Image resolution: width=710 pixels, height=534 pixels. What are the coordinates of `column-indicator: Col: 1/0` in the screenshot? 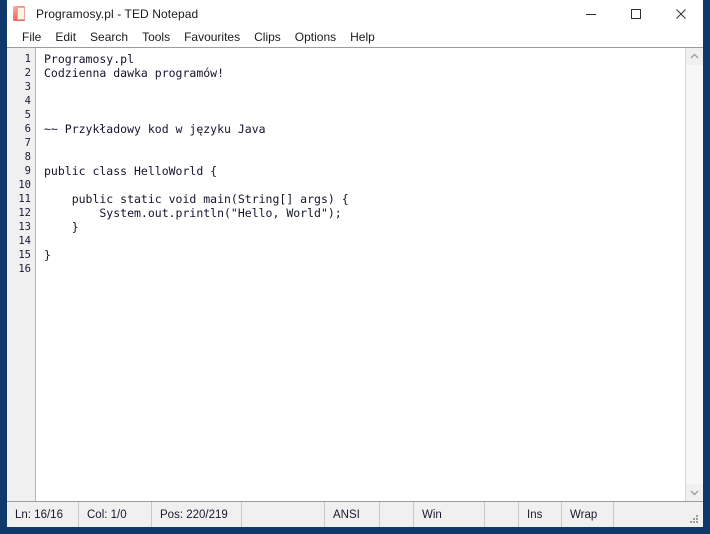 It's located at (115, 514).